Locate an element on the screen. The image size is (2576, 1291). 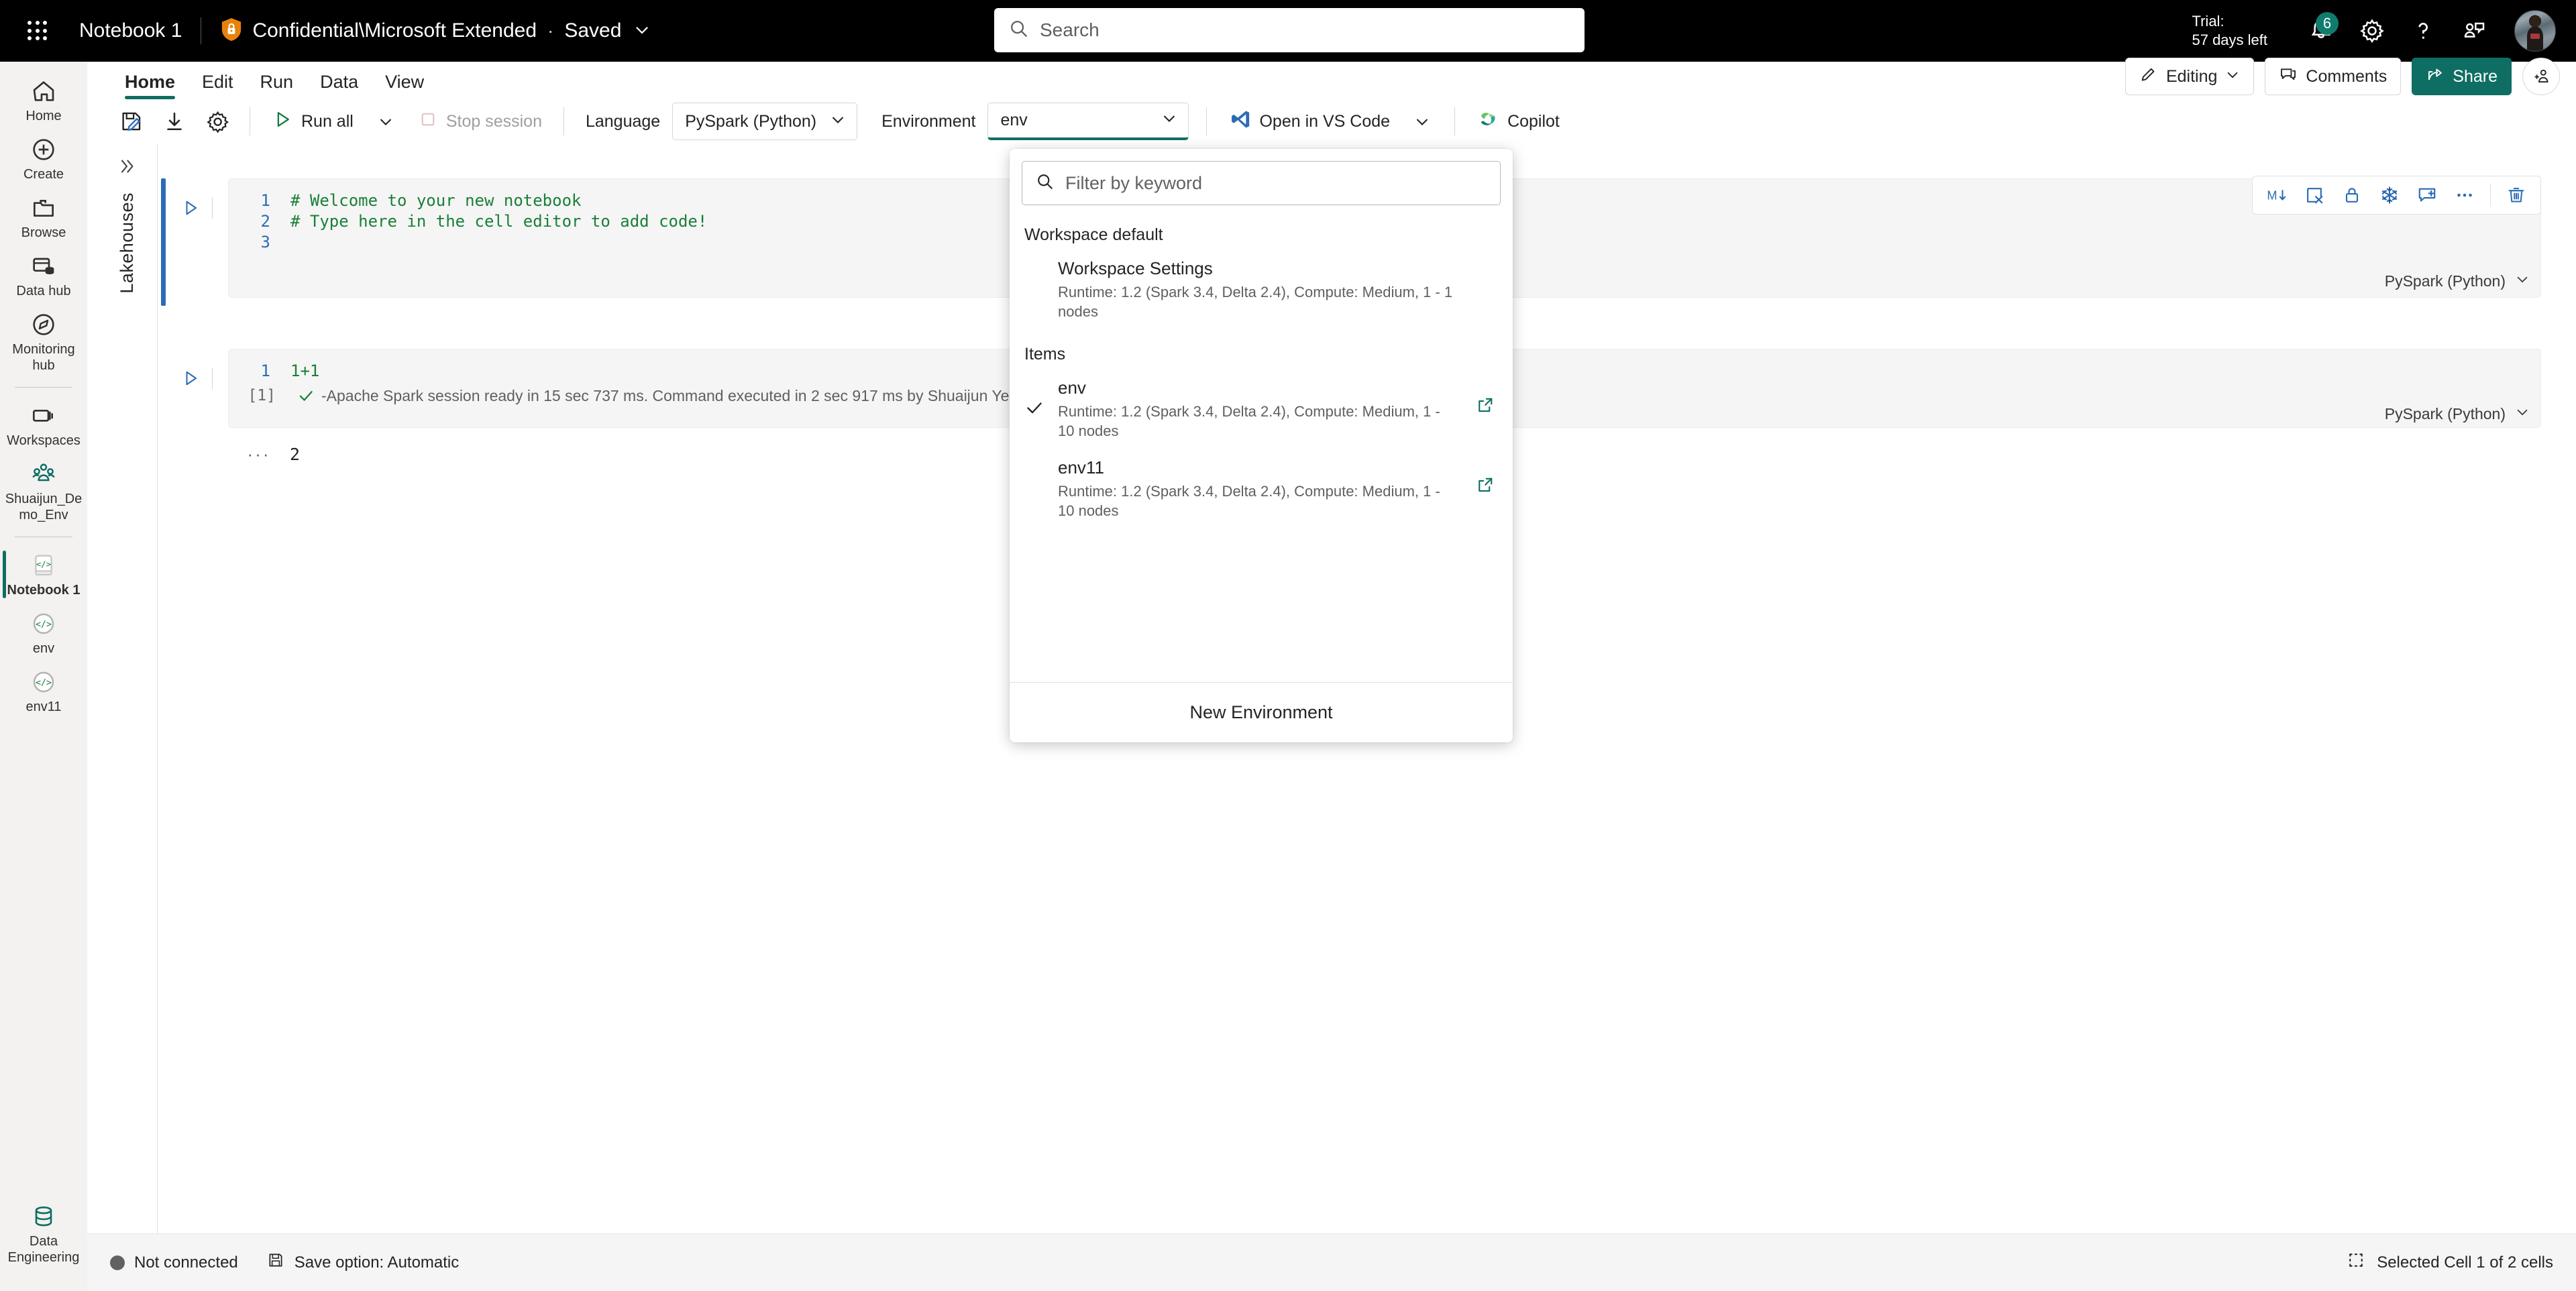
save-state-chevron-down-icon is located at coordinates (642, 31).